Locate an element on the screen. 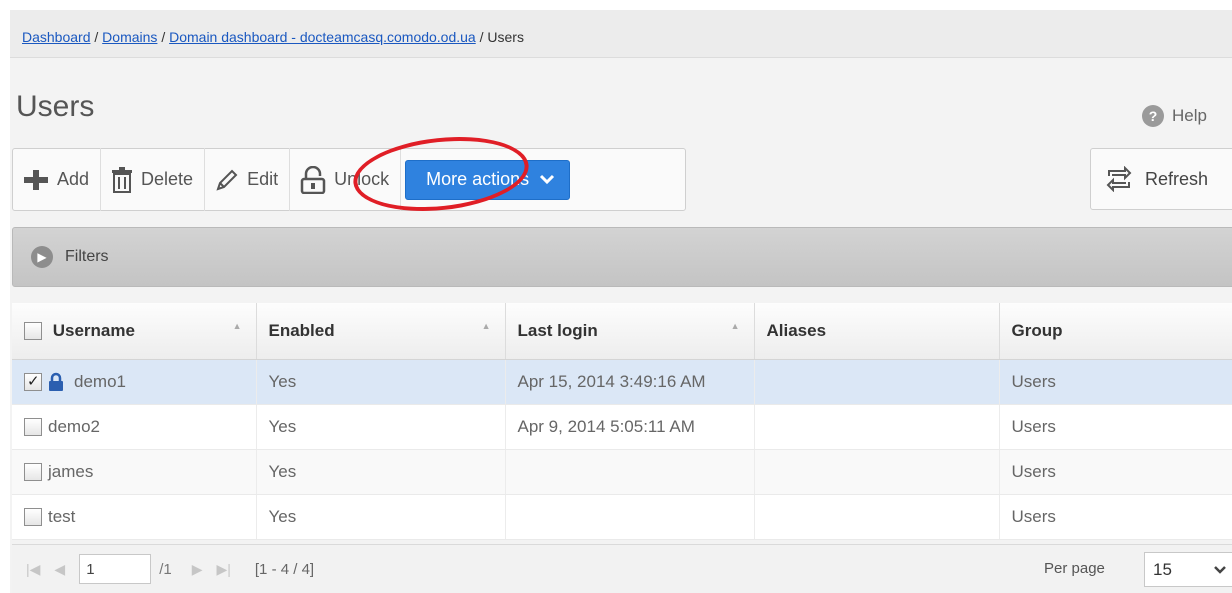 This screenshot has height=593, width=1232. previous-page-icon: ◀ is located at coordinates (59, 569).